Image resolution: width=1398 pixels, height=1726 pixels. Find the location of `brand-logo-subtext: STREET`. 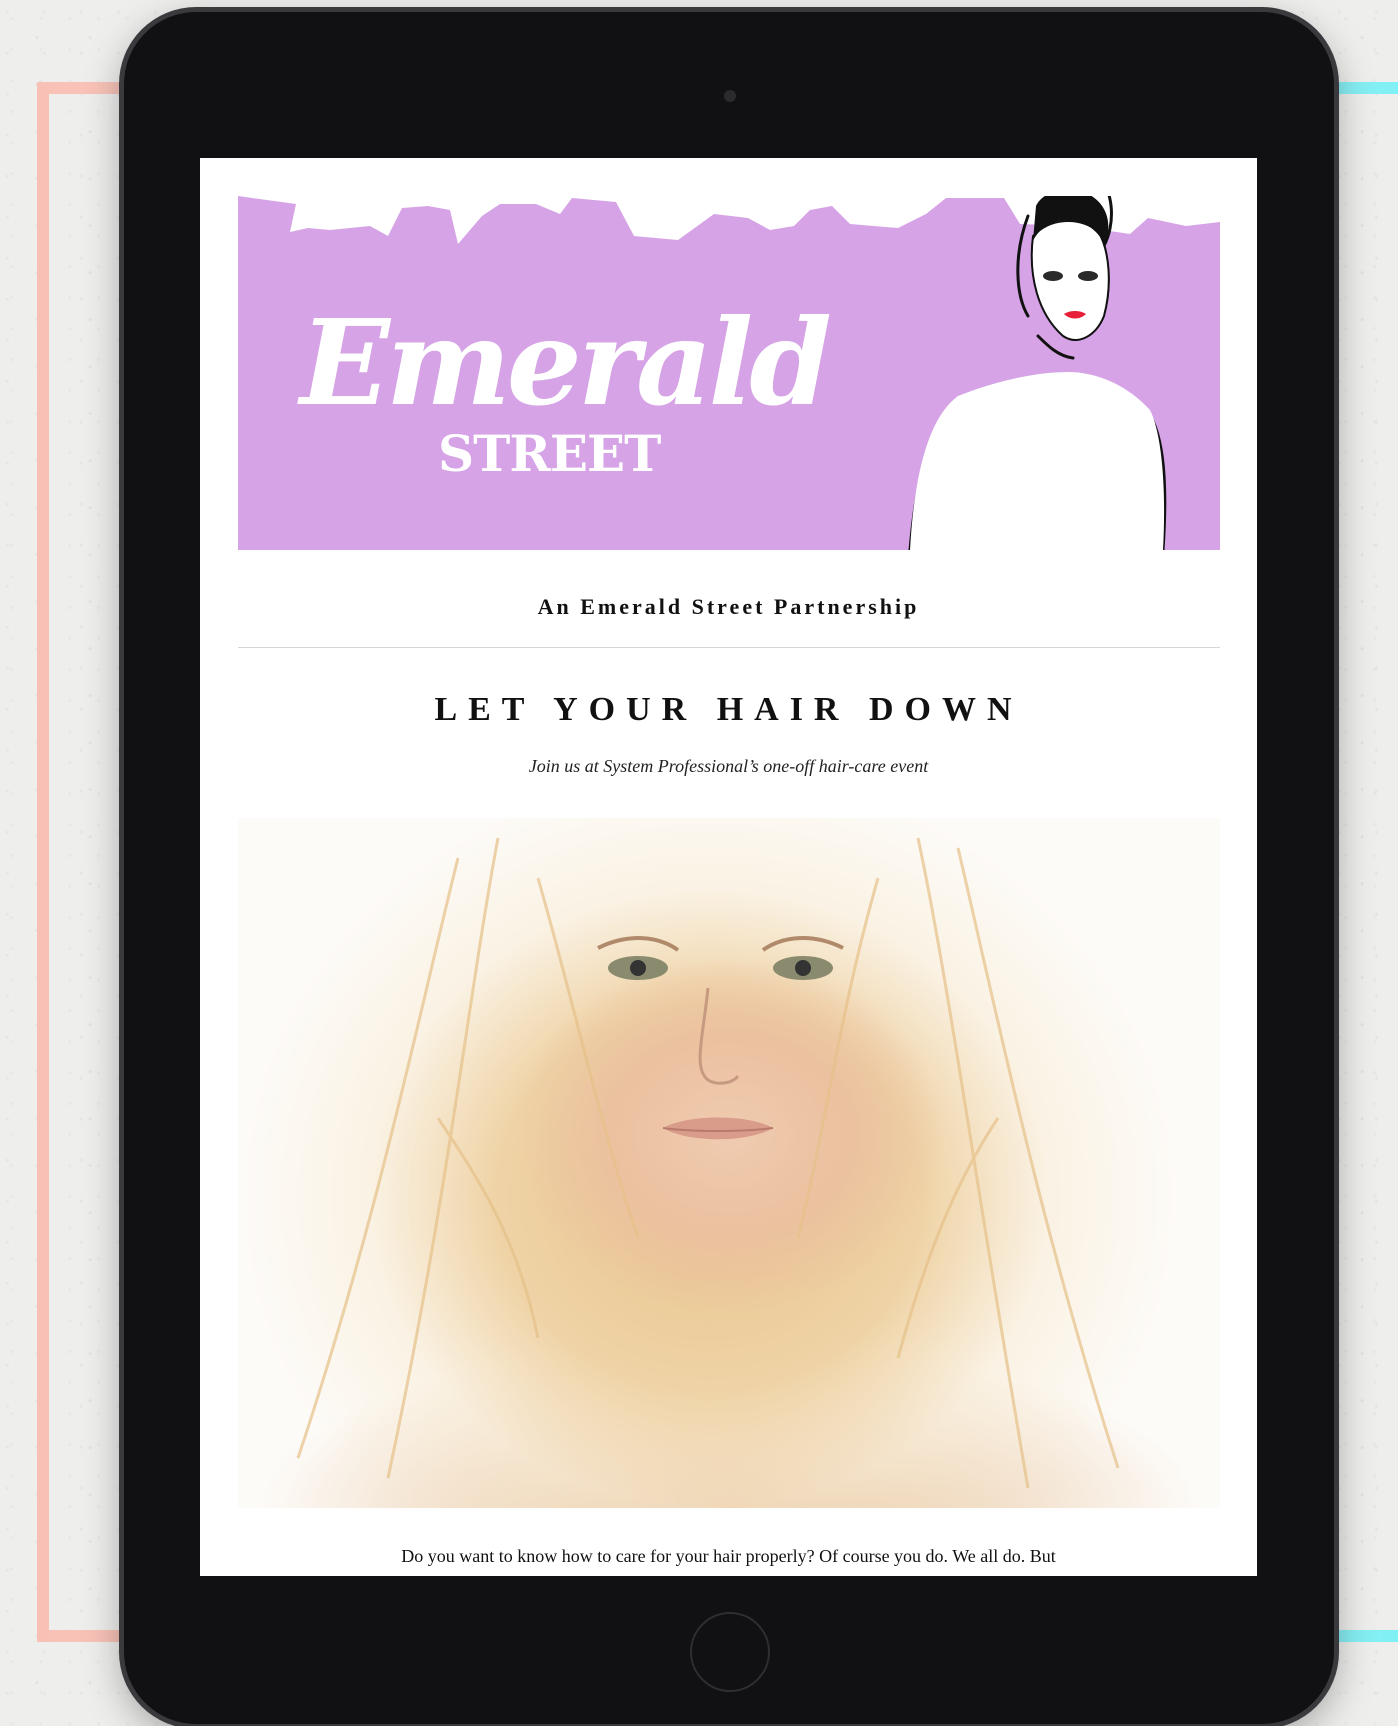

brand-logo-subtext: STREET is located at coordinates (549, 453).